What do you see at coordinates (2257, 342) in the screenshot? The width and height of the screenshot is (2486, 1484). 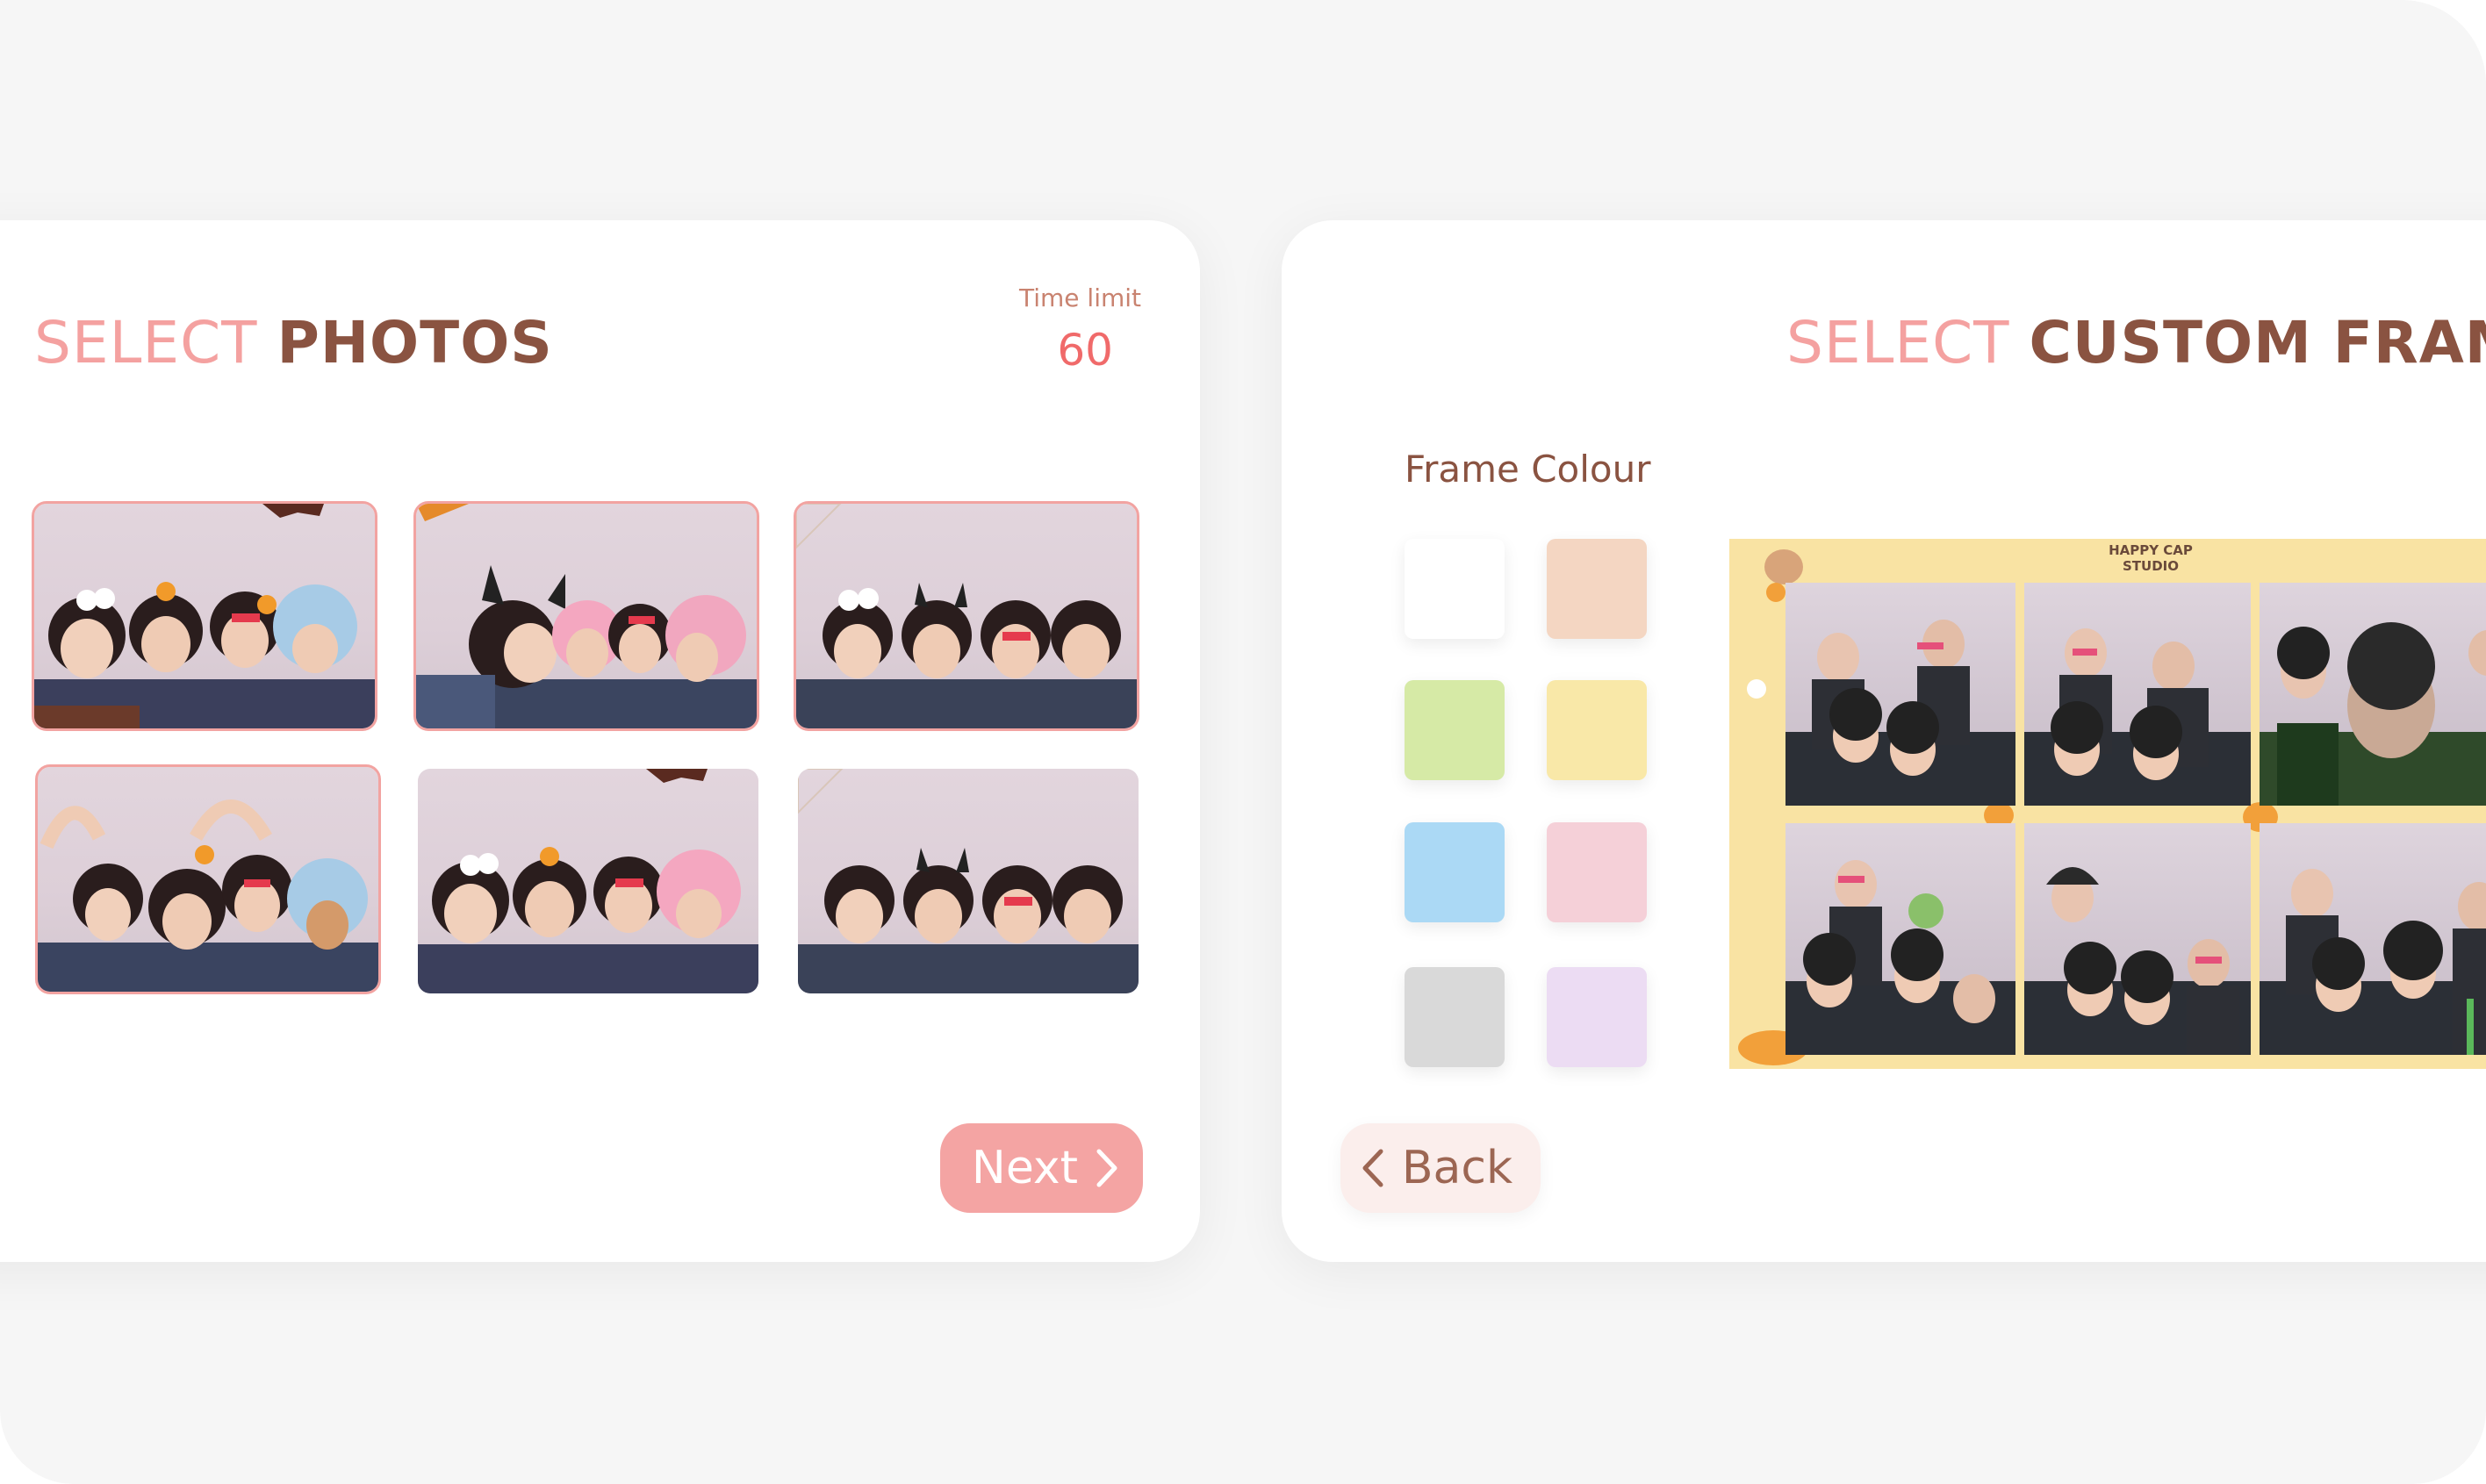 I see `title-bold: CUSTOM FRAME` at bounding box center [2257, 342].